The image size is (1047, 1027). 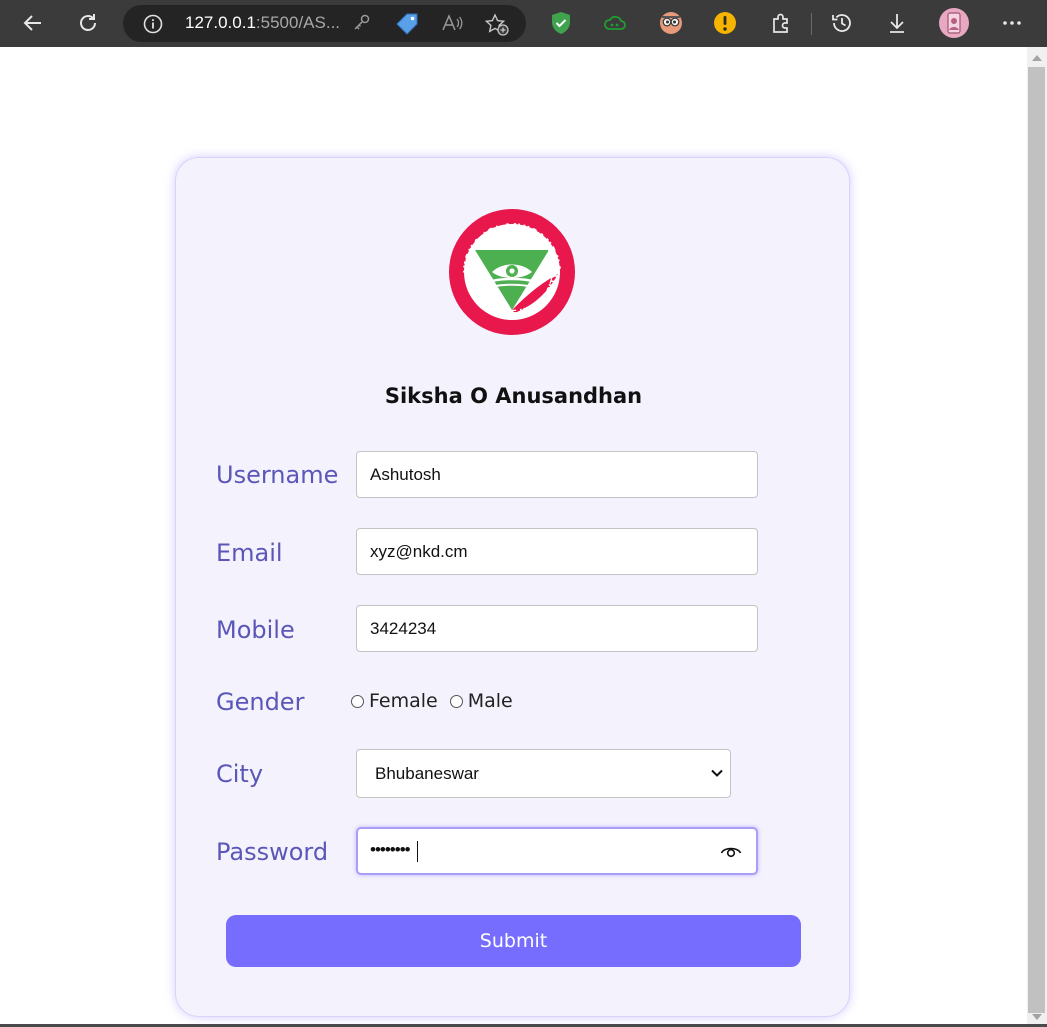 I want to click on profile-avatar, so click(x=954, y=23).